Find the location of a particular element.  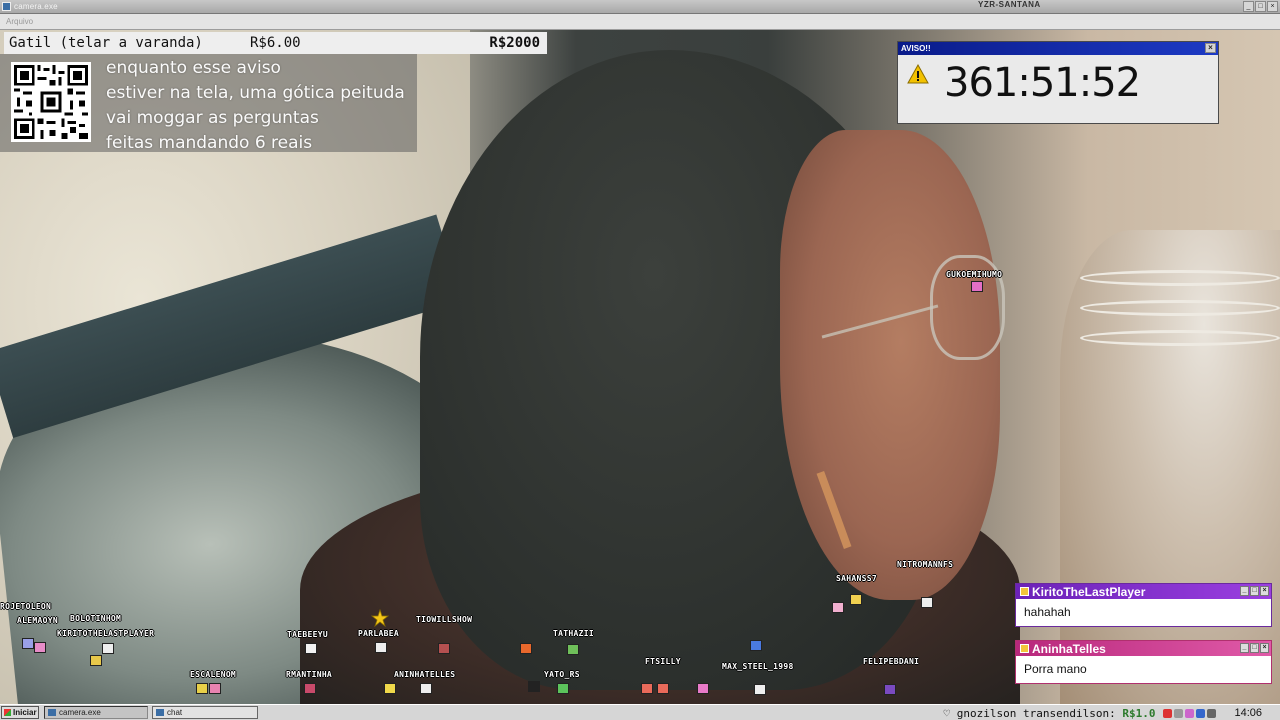

donation-amount: R$1.0 is located at coordinates (1139, 713).